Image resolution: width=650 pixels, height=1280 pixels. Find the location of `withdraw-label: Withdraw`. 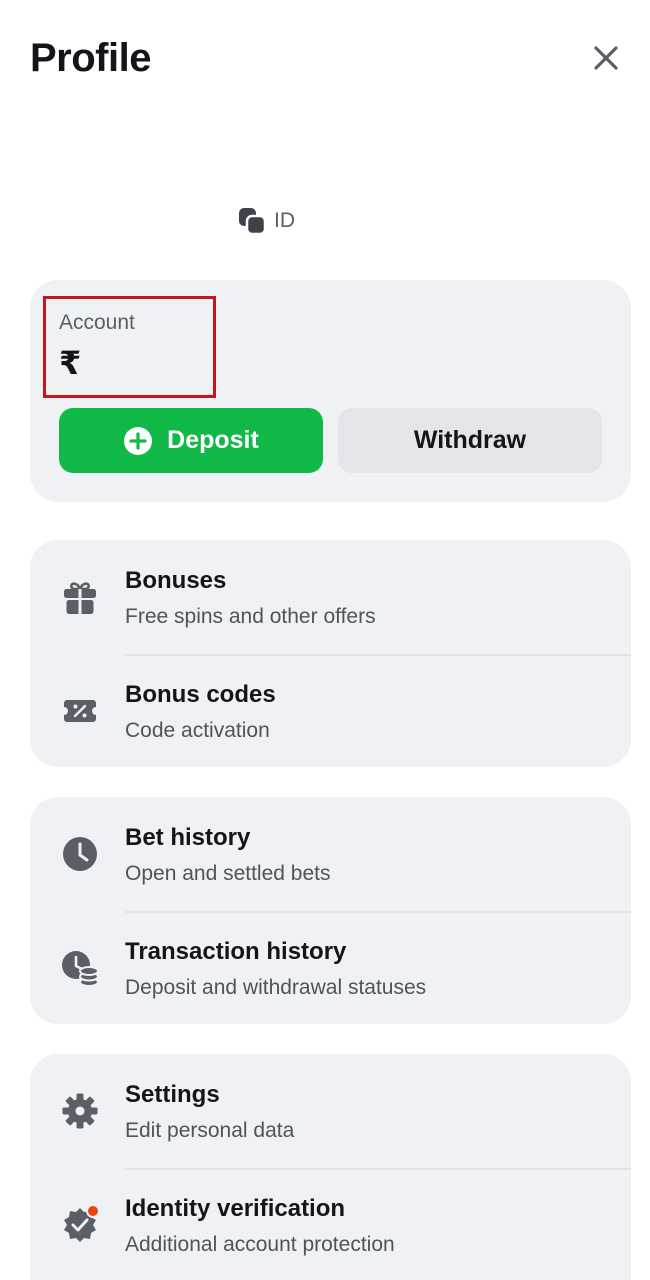

withdraw-label: Withdraw is located at coordinates (470, 440).